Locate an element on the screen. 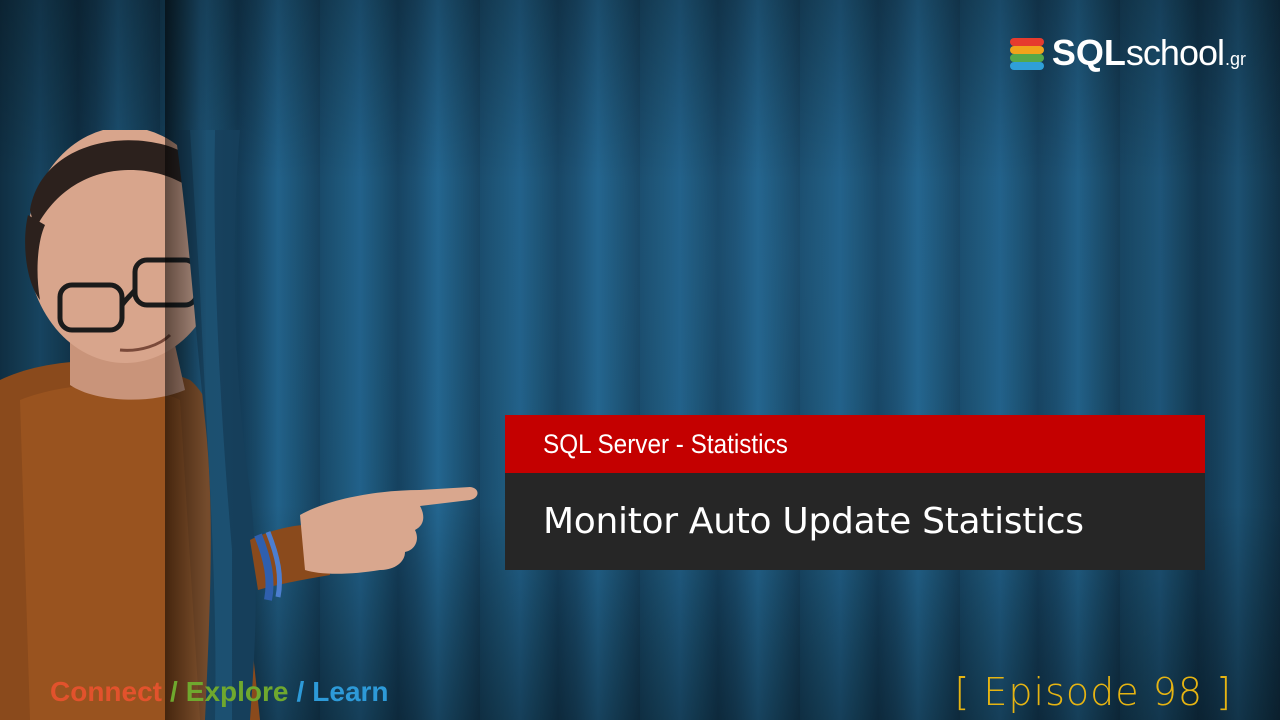 Image resolution: width=1280 pixels, height=720 pixels. logo-gr-text: .gr is located at coordinates (1235, 59).